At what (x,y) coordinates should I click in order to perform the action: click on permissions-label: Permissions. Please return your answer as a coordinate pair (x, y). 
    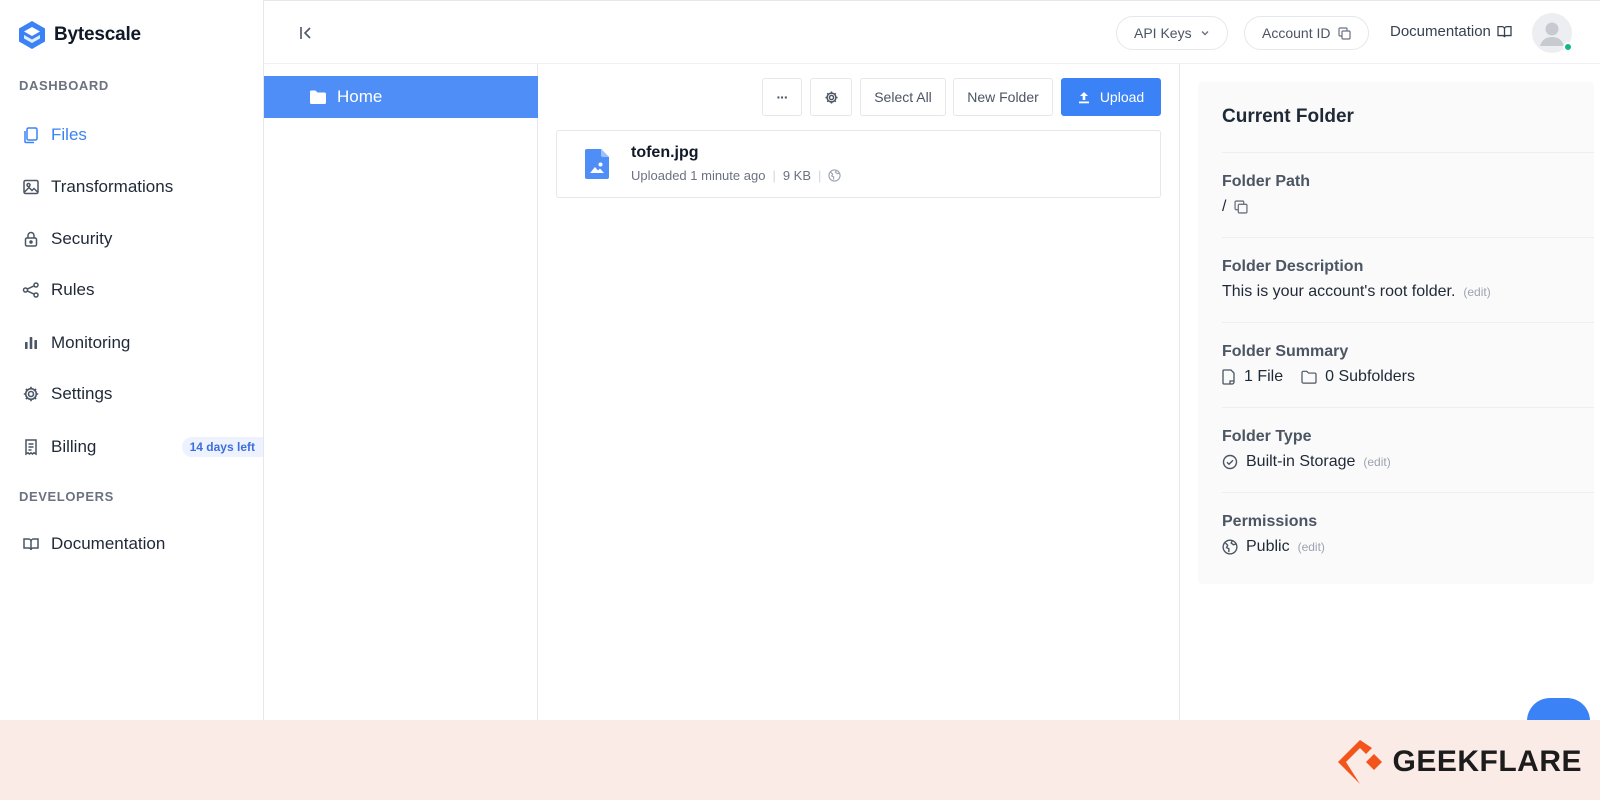
    Looking at the image, I should click on (1270, 521).